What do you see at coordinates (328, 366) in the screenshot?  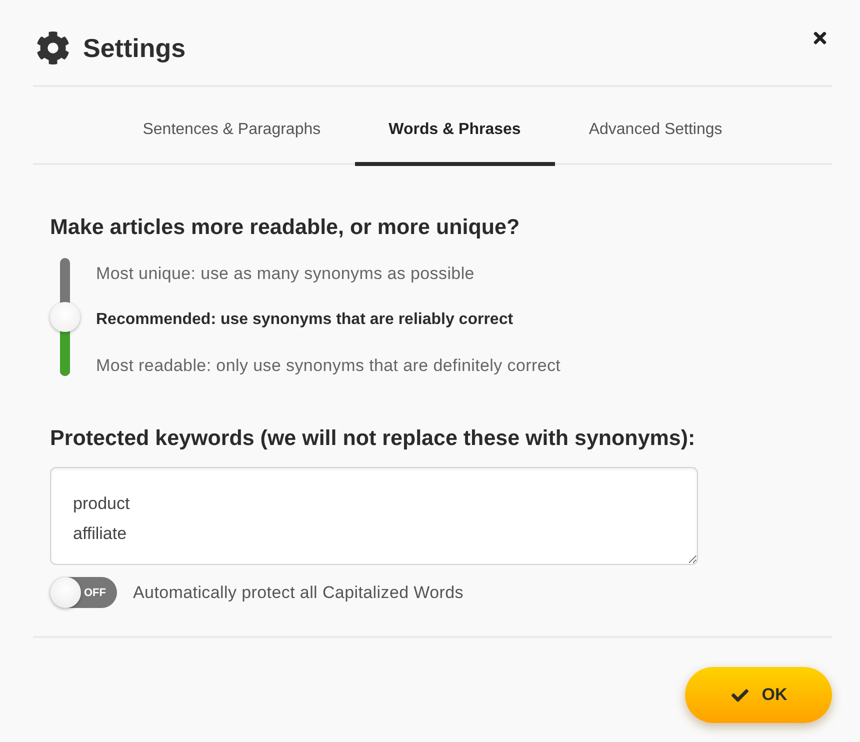 I see `slider-option-label: Most readable: only use synonyms that are definitely correct` at bounding box center [328, 366].